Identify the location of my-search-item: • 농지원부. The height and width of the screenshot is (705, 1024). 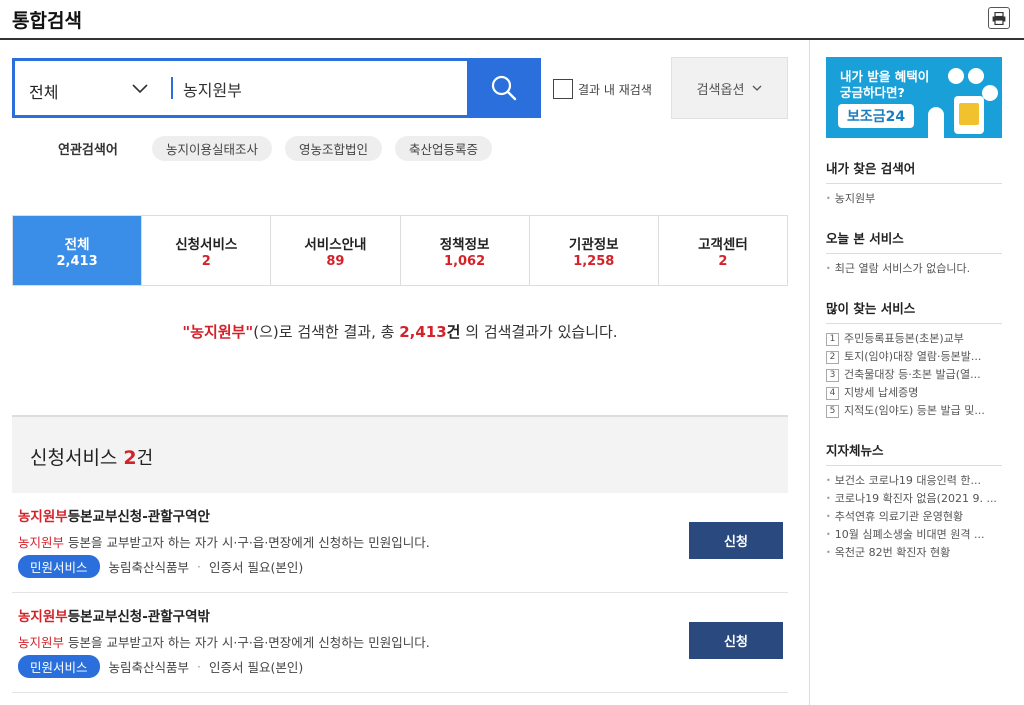
(914, 199).